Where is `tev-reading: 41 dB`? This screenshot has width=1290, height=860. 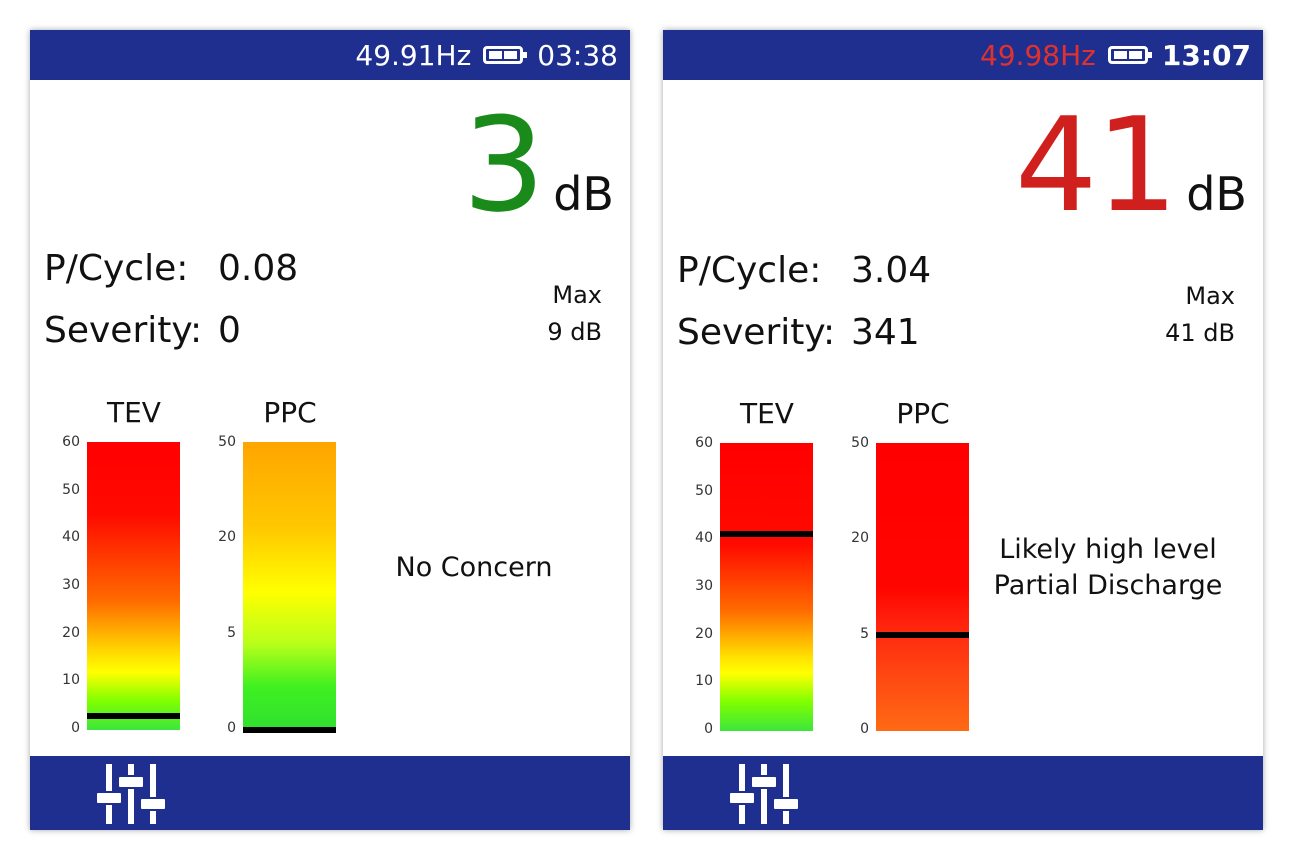 tev-reading: 41 dB is located at coordinates (1131, 165).